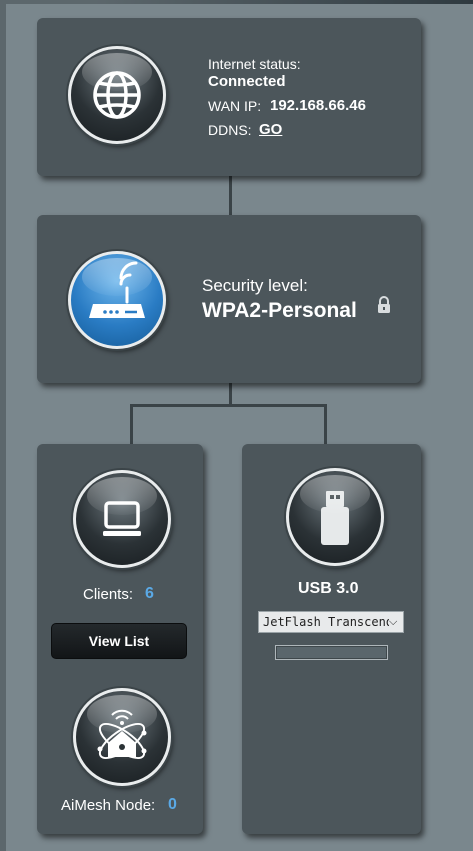  Describe the element at coordinates (230, 394) in the screenshot. I see `connector-security-down` at that location.